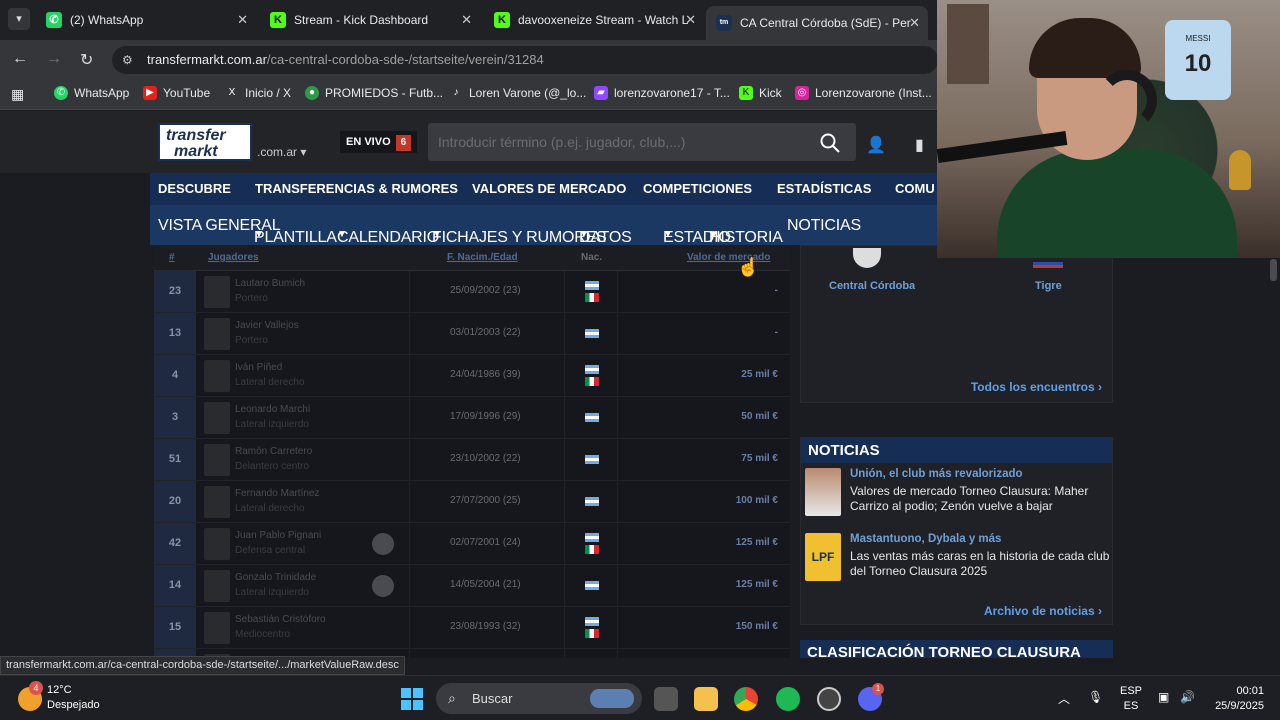 The width and height of the screenshot is (1280, 720). I want to click on country-selector: .com.ar ▾, so click(281, 152).